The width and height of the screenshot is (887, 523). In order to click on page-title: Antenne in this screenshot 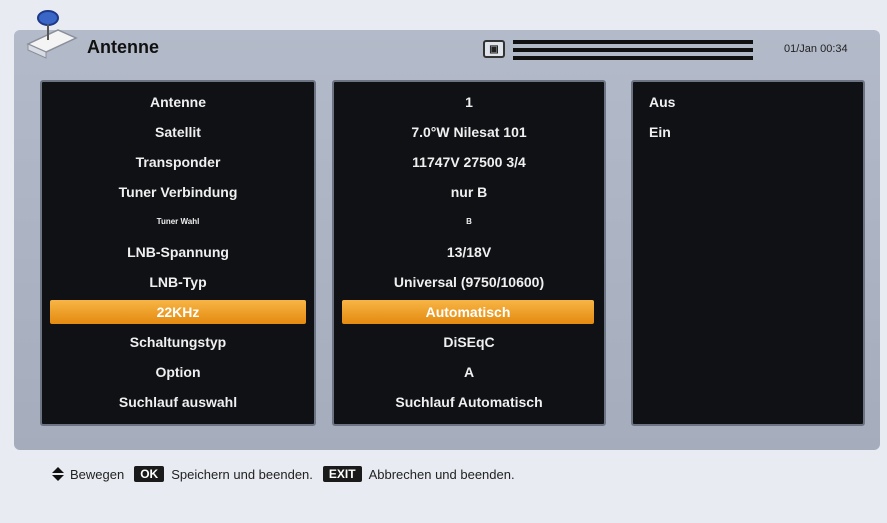, I will do `click(123, 47)`.